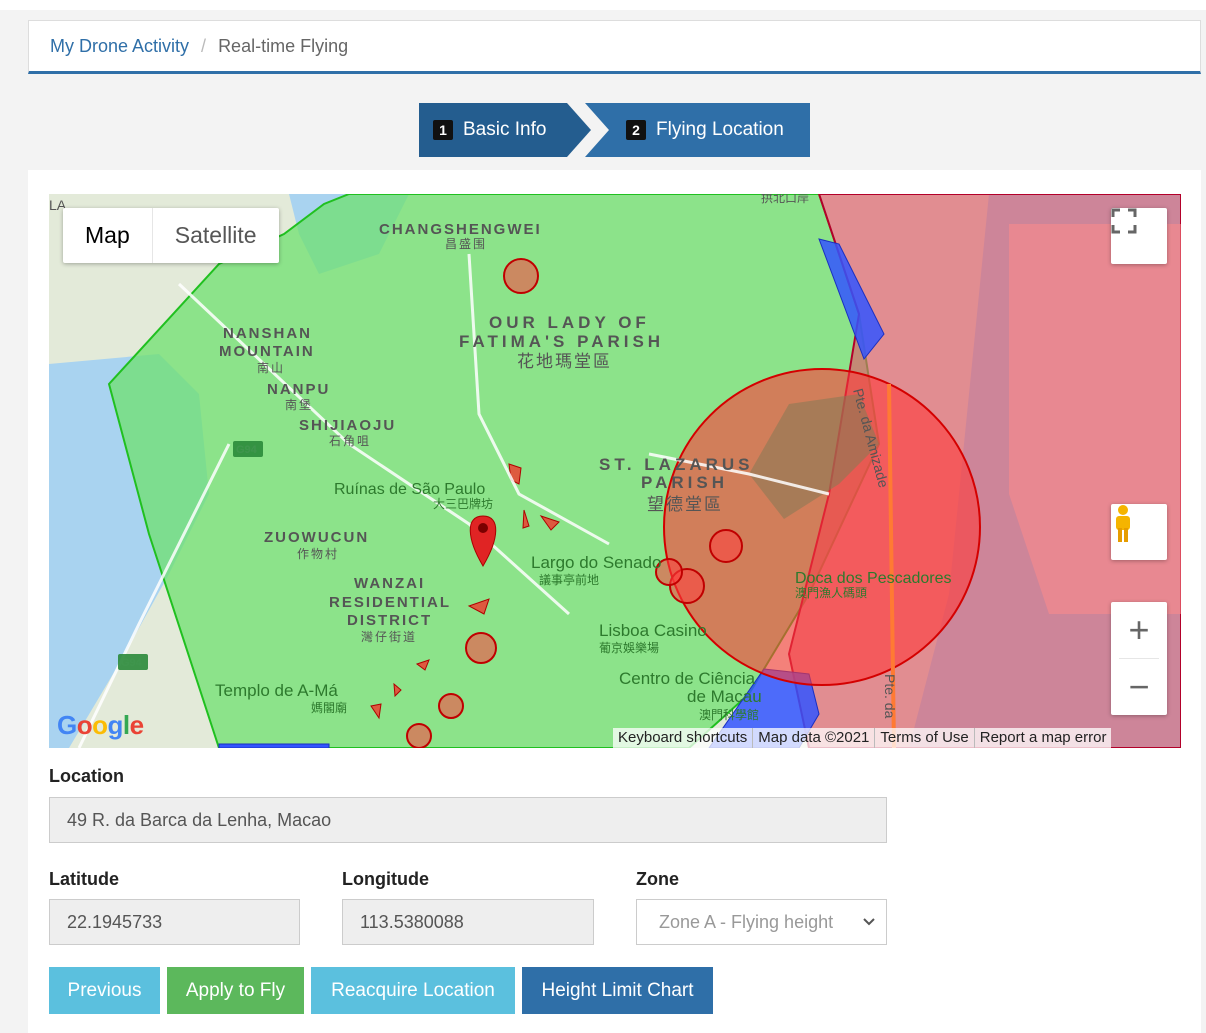  What do you see at coordinates (813, 738) in the screenshot?
I see `map-data-text: Map data ©2021` at bounding box center [813, 738].